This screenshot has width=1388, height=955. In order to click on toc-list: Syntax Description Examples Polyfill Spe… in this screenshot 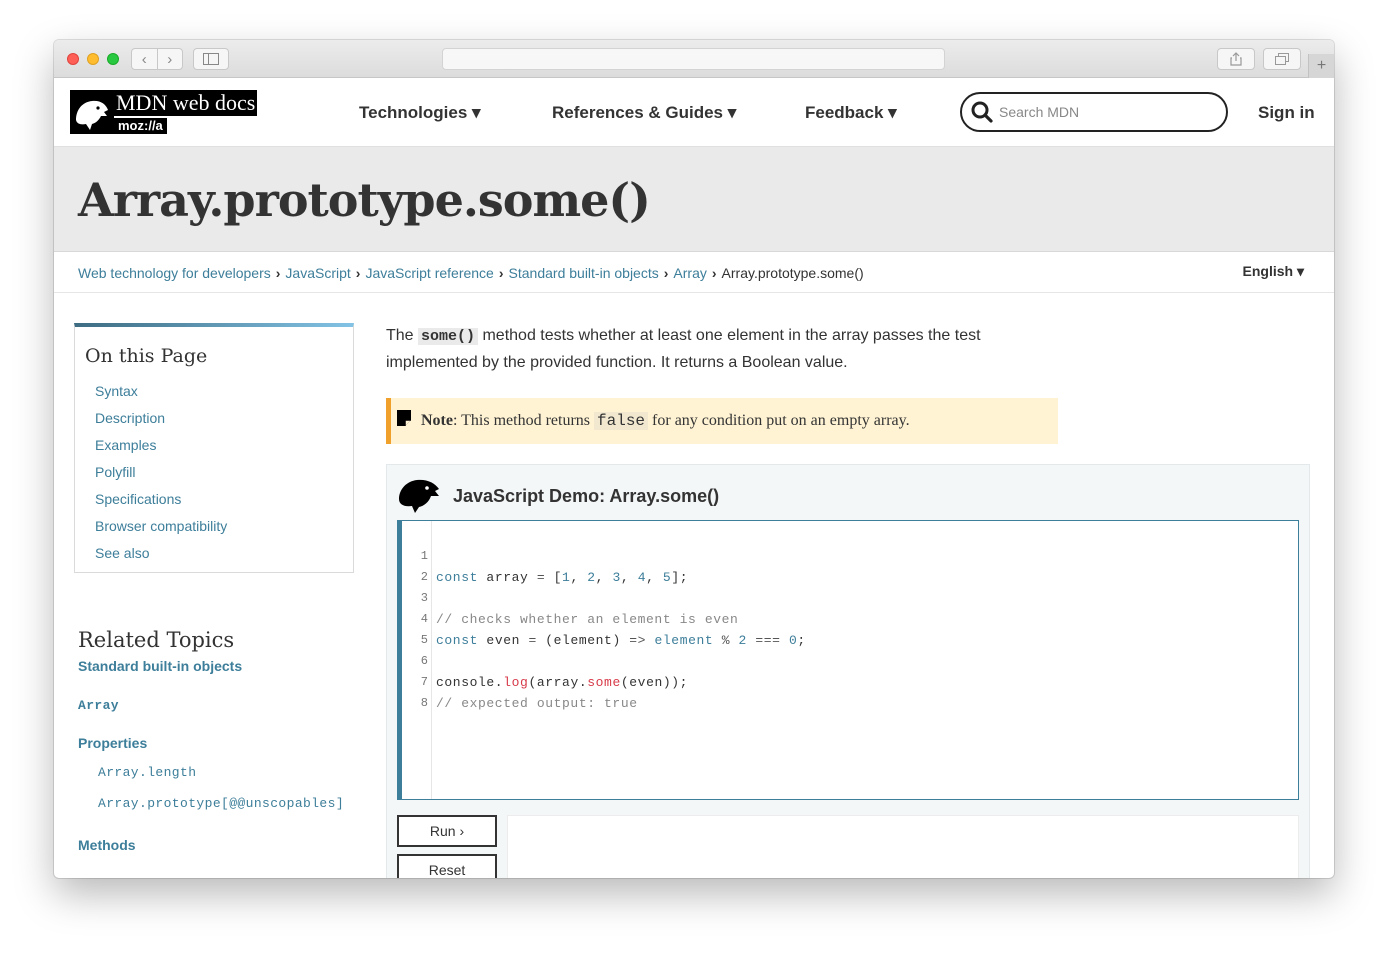, I will do `click(161, 477)`.